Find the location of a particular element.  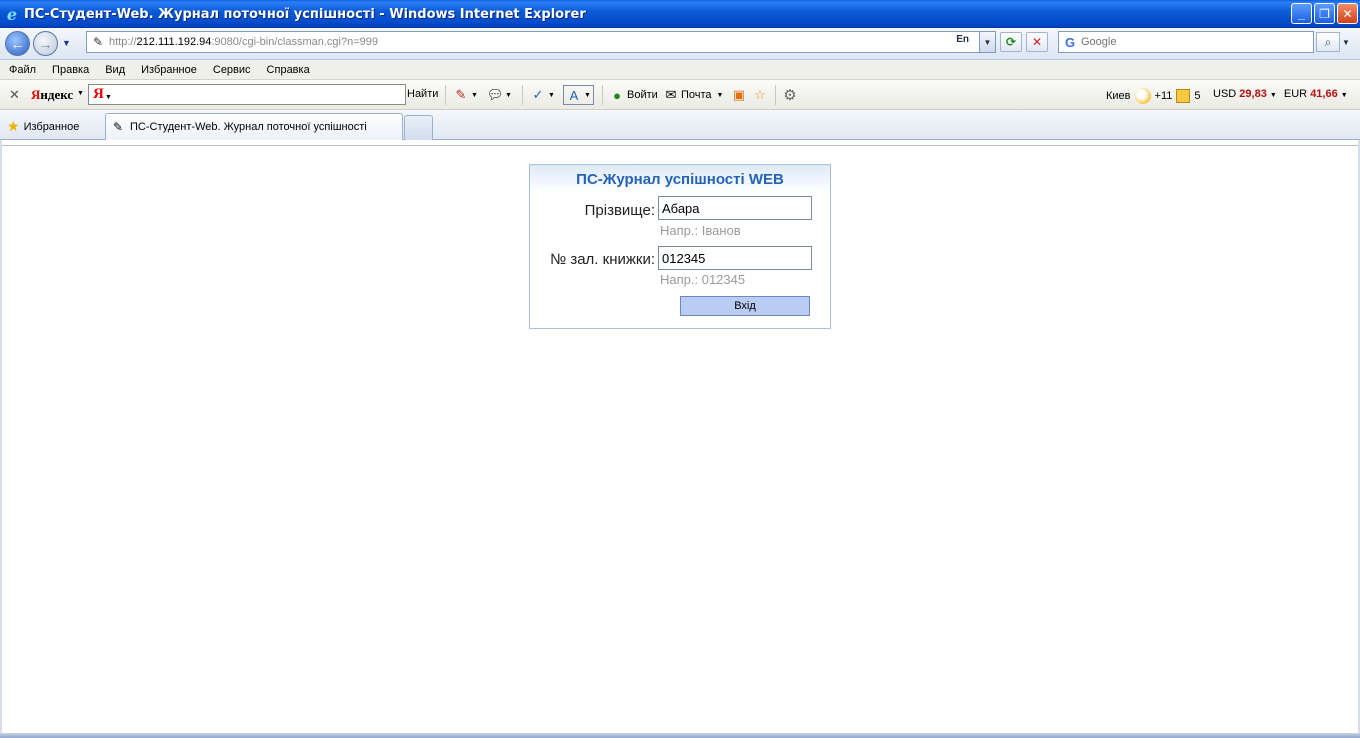

search-icon: ⌕ is located at coordinates (1328, 41).